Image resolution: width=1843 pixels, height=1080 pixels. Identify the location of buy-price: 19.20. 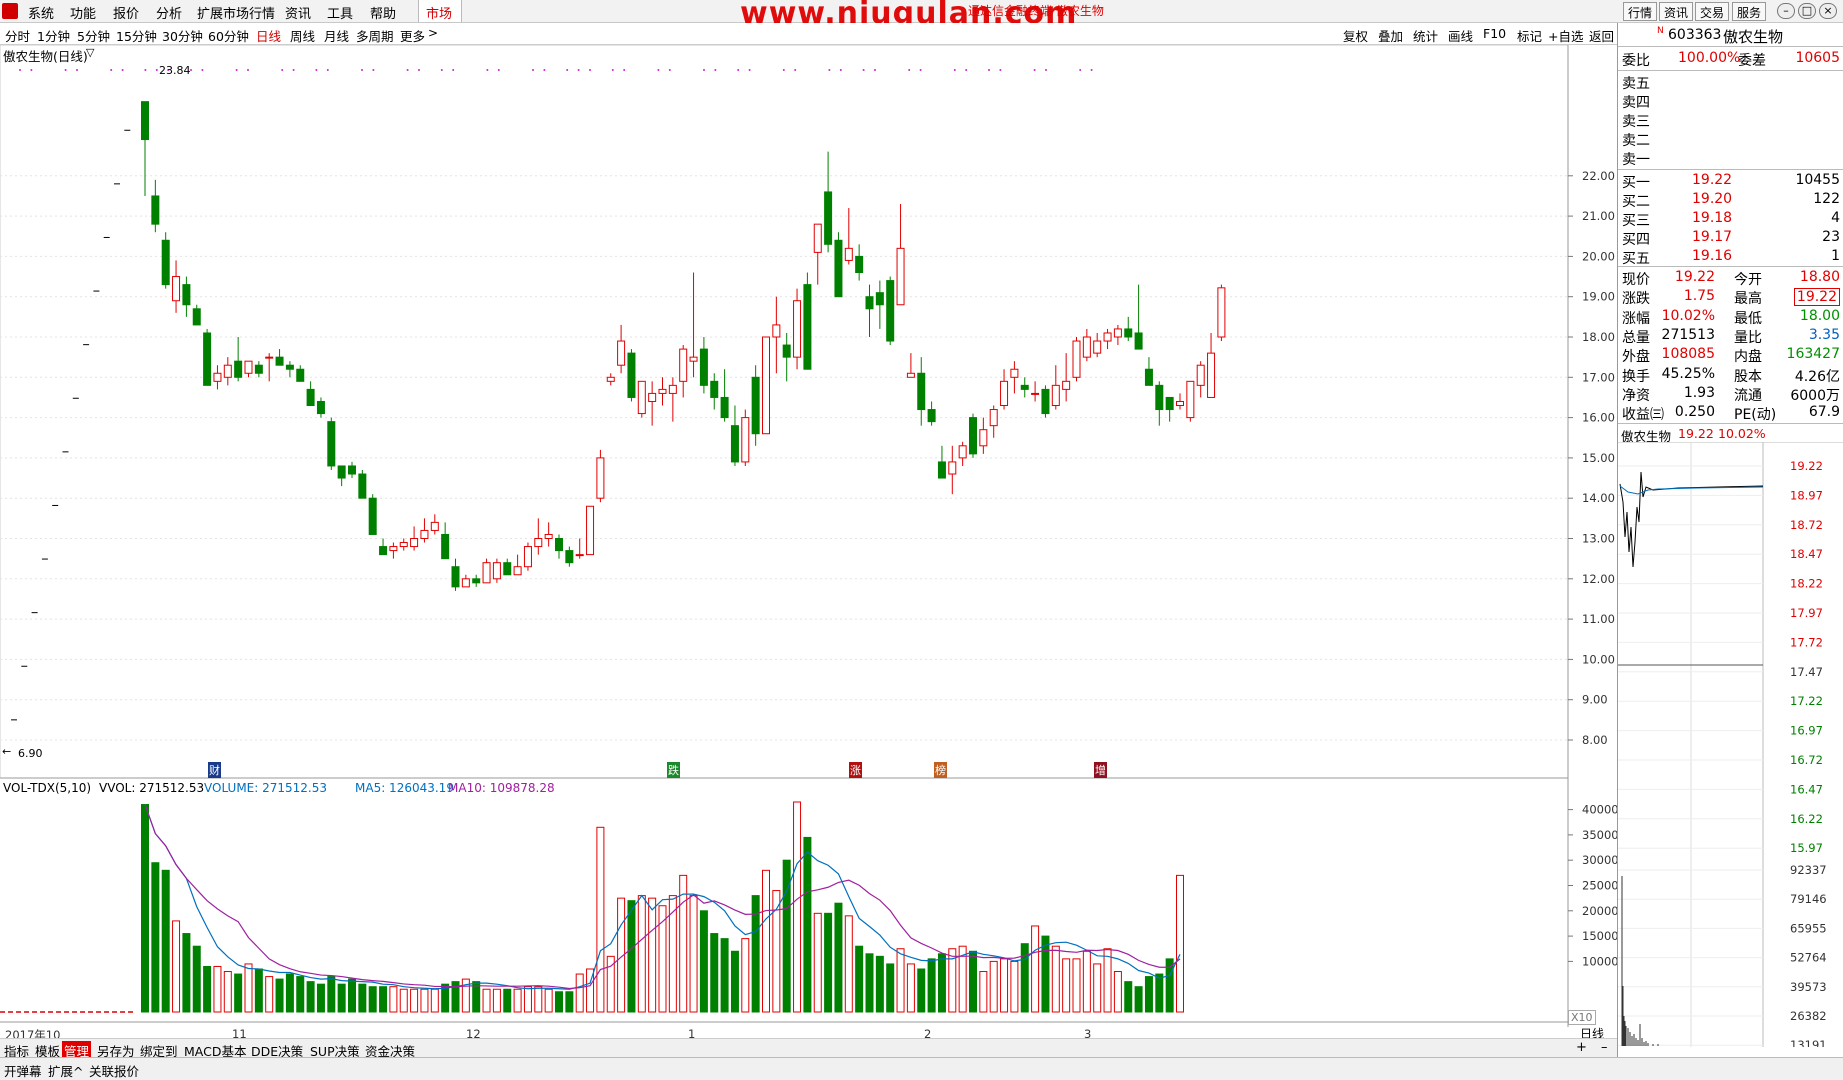
(1712, 199).